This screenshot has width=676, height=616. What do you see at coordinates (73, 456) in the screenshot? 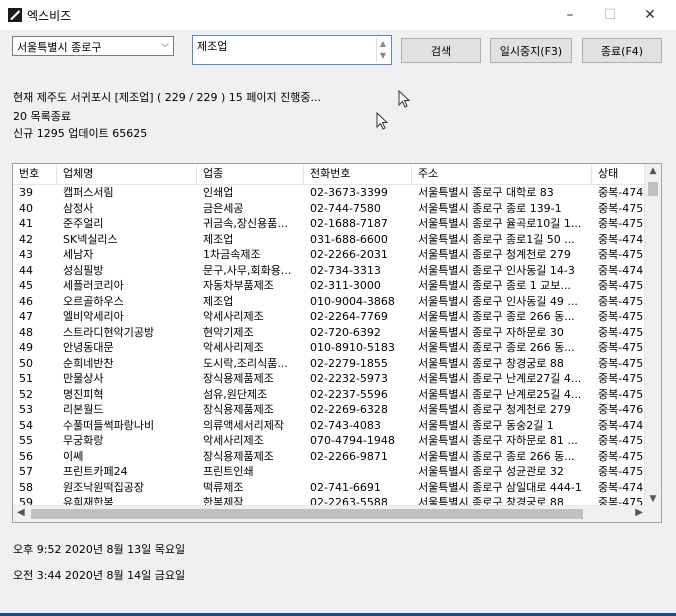
I see `cell-company: 이쎄` at bounding box center [73, 456].